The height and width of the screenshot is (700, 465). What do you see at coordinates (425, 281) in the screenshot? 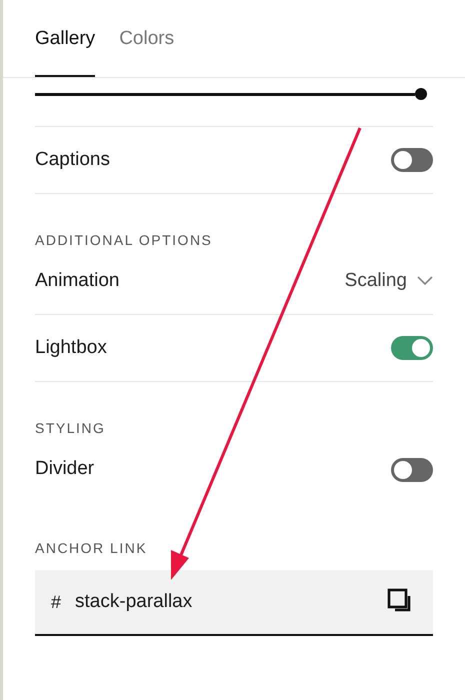
I see `chevron-down-icon` at bounding box center [425, 281].